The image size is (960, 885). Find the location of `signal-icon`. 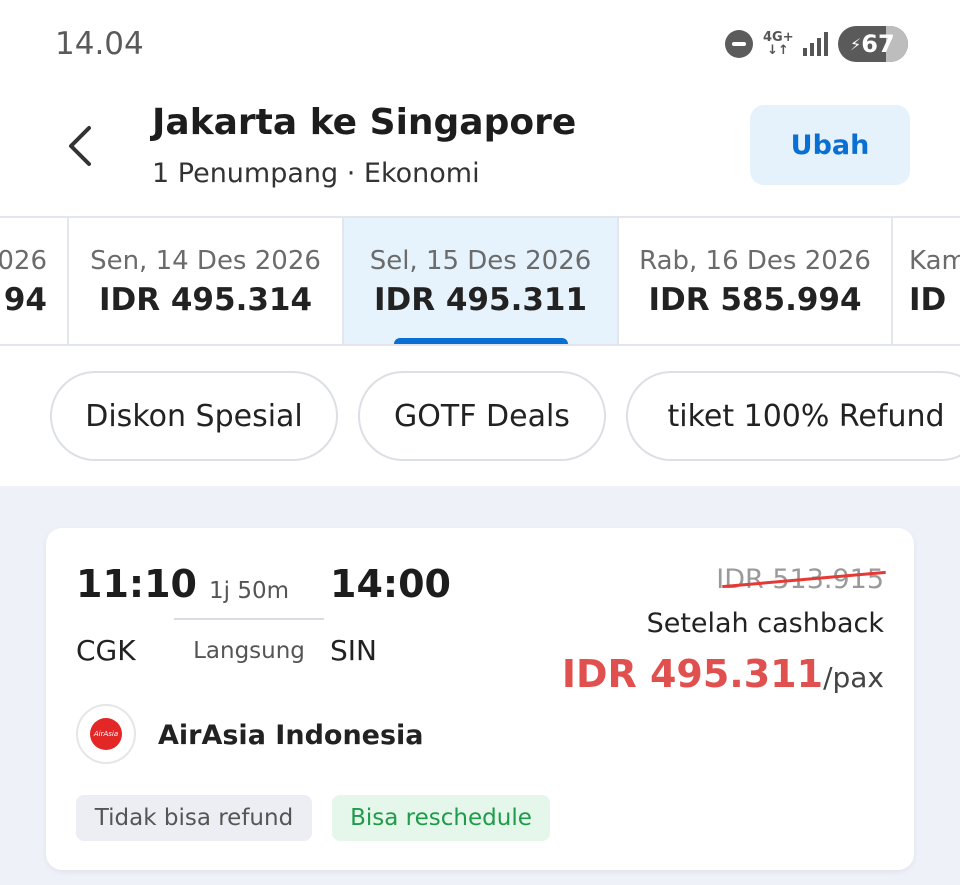

signal-icon is located at coordinates (815, 44).